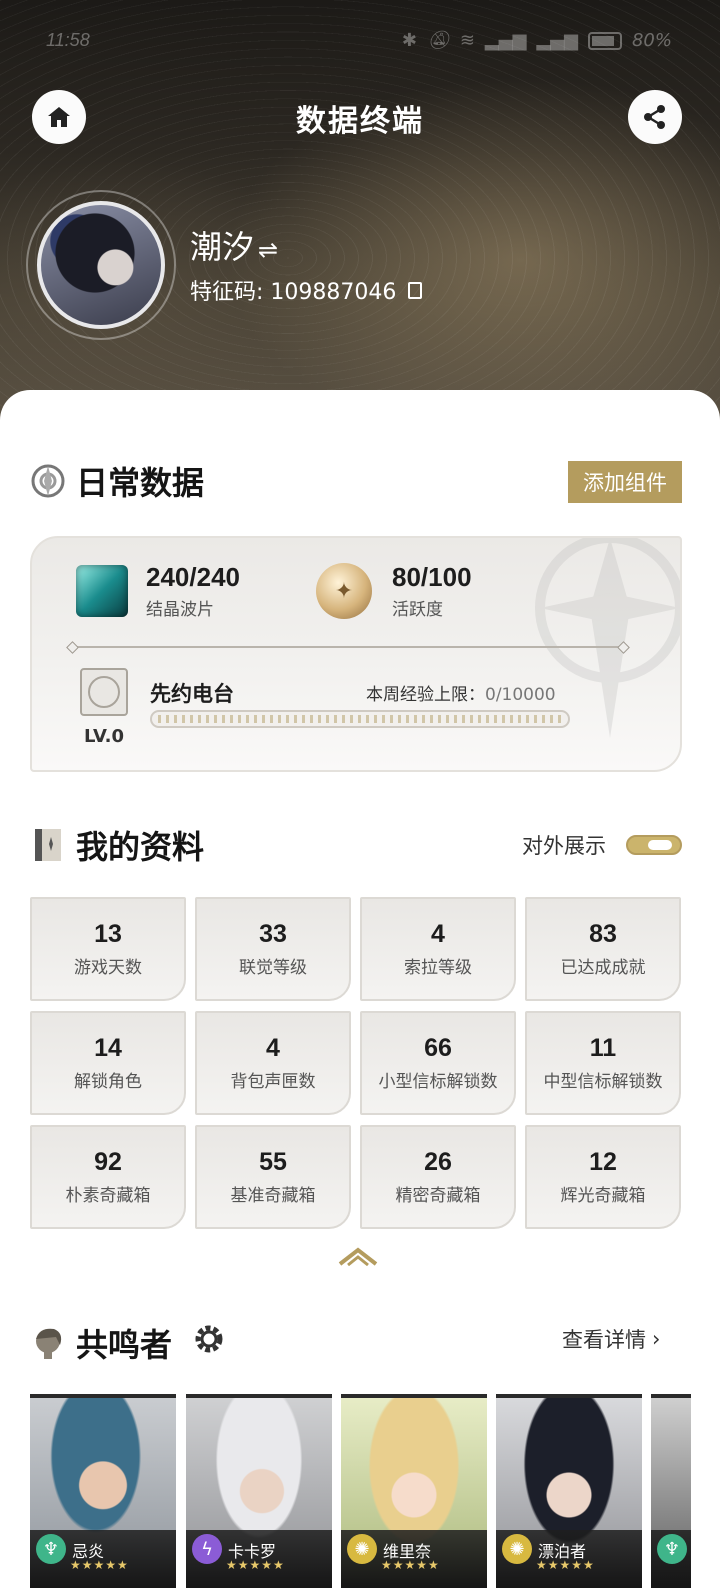 This screenshot has height=1588, width=720. What do you see at coordinates (273, 1177) in the screenshot?
I see `stat-cell: 55 基准奇藏箱` at bounding box center [273, 1177].